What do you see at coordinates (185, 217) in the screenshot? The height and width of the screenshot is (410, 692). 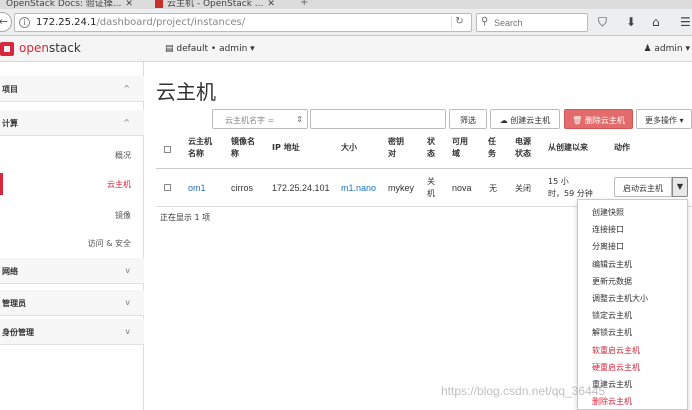 I see `item-count: 正在显示 1 项` at bounding box center [185, 217].